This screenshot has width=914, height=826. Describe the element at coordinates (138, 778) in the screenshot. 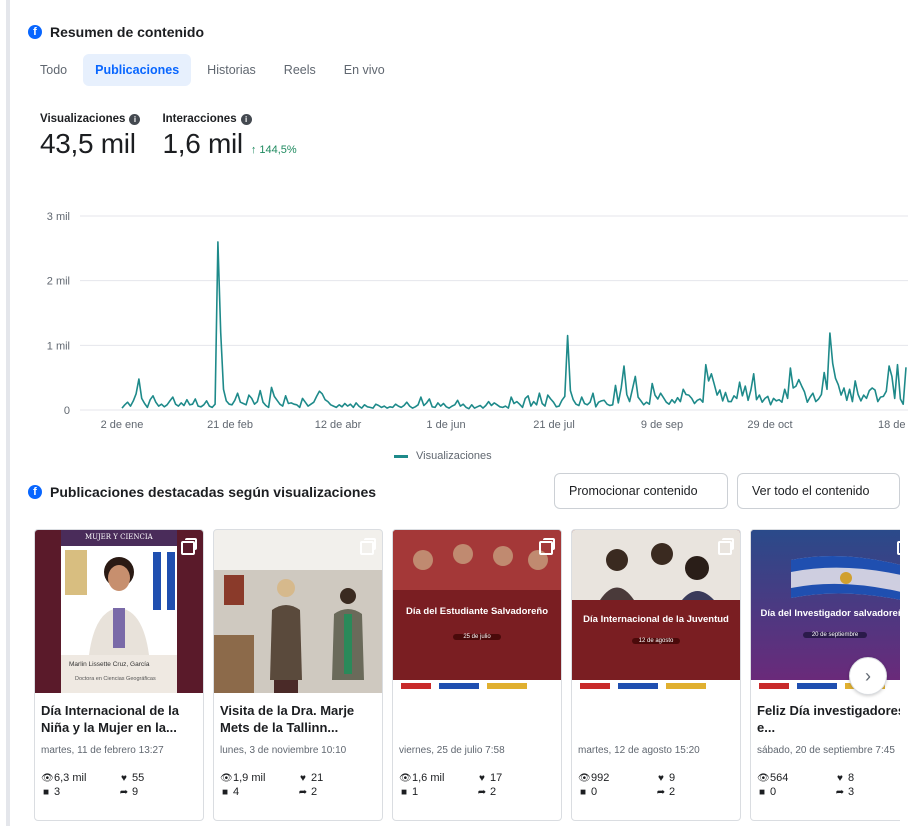

I see `likes-count: 55` at that location.